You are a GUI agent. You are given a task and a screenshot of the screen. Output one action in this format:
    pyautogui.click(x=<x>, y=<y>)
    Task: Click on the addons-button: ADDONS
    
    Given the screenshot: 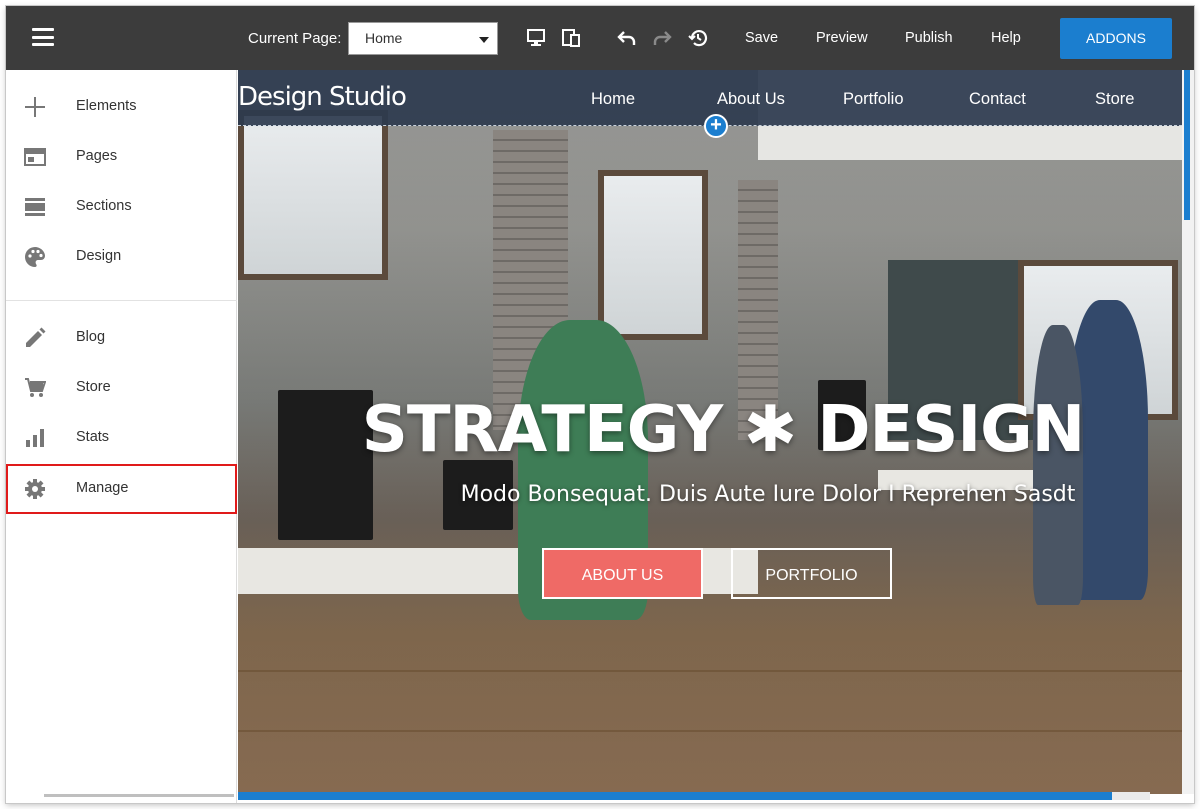 What is the action you would take?
    pyautogui.click(x=1116, y=38)
    